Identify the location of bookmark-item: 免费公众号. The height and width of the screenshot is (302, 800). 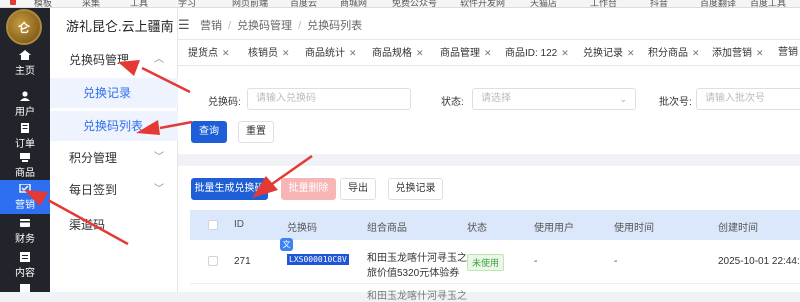
(414, 3).